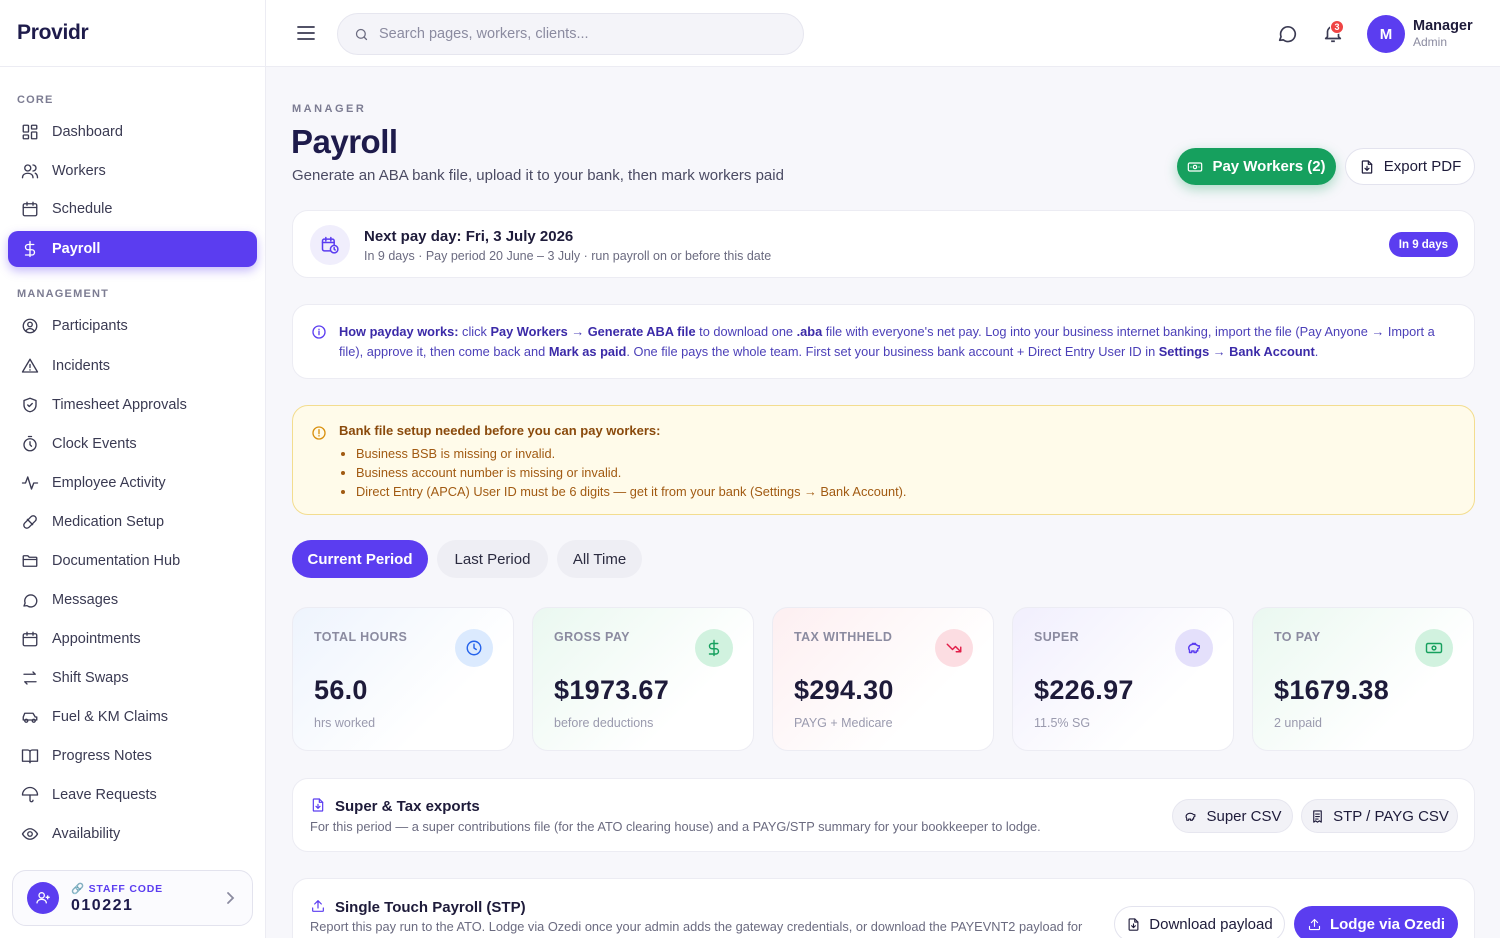  Describe the element at coordinates (612, 690) in the screenshot. I see `stat-value: $1973.67` at that location.